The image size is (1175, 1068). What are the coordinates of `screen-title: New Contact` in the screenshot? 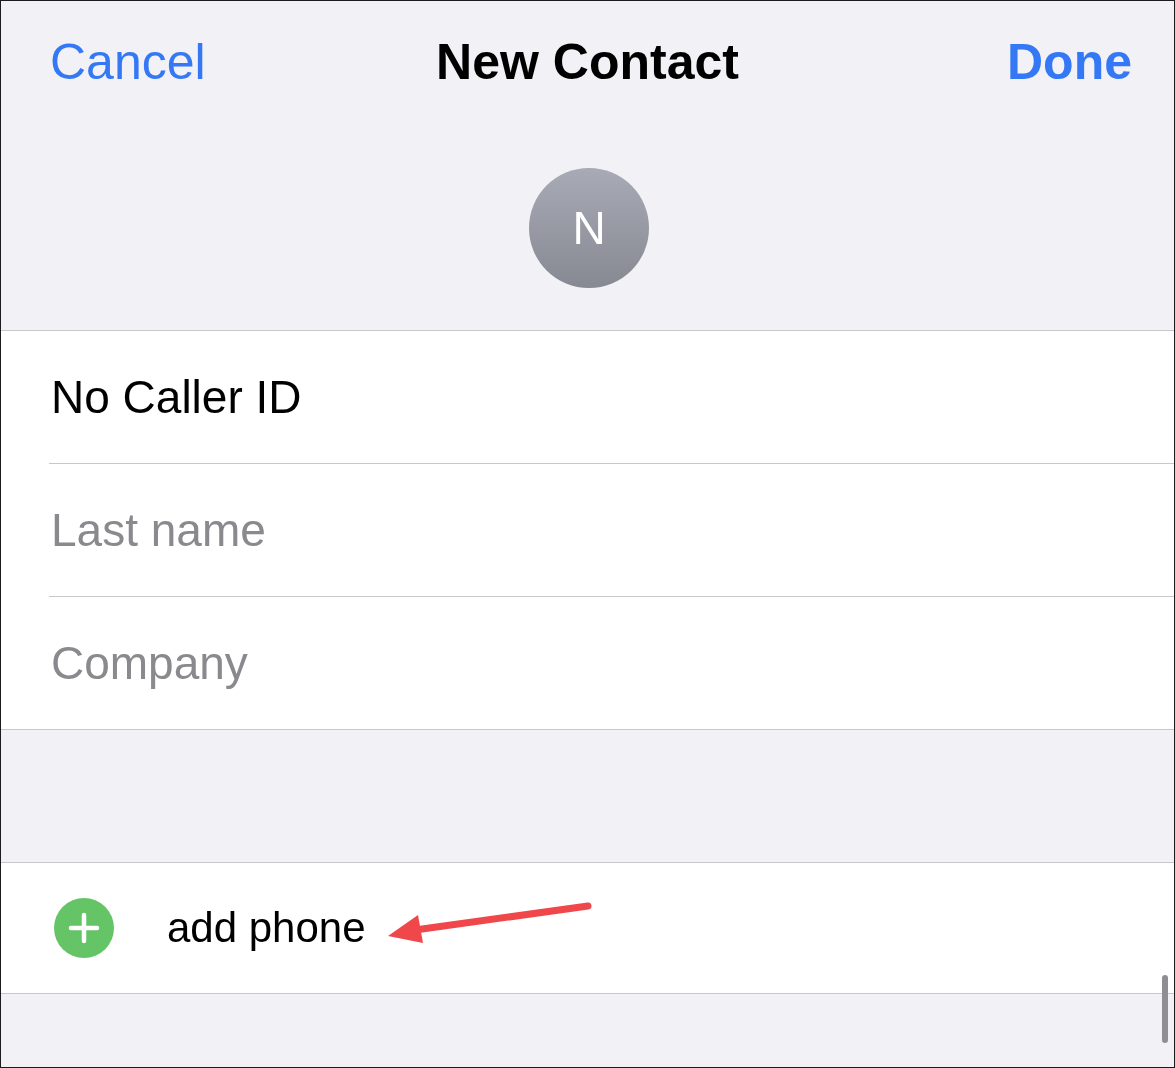 It's located at (587, 62).